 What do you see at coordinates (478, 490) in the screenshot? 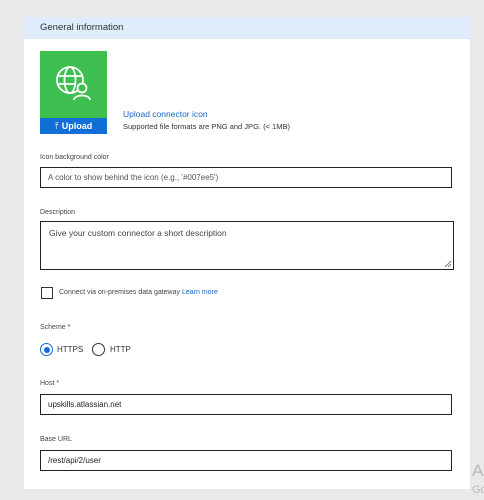
I see `side-text-line2: Go` at bounding box center [478, 490].